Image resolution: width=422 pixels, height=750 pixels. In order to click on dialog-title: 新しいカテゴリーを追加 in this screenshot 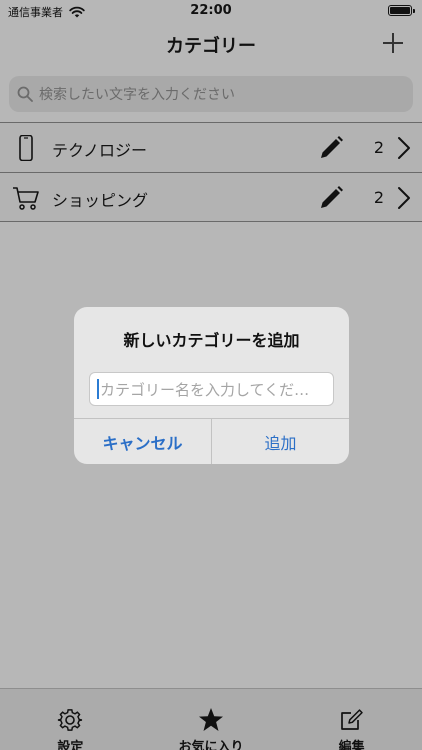, I will do `click(211, 340)`.